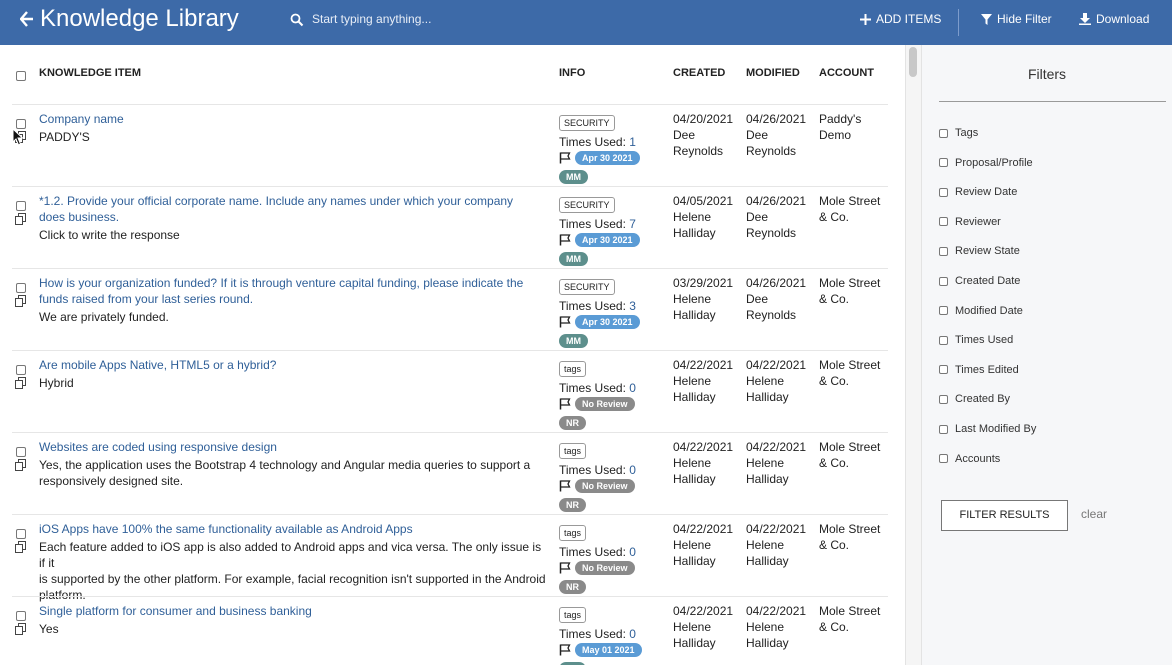 The width and height of the screenshot is (1172, 665). I want to click on column-header-info: INFO, so click(572, 73).